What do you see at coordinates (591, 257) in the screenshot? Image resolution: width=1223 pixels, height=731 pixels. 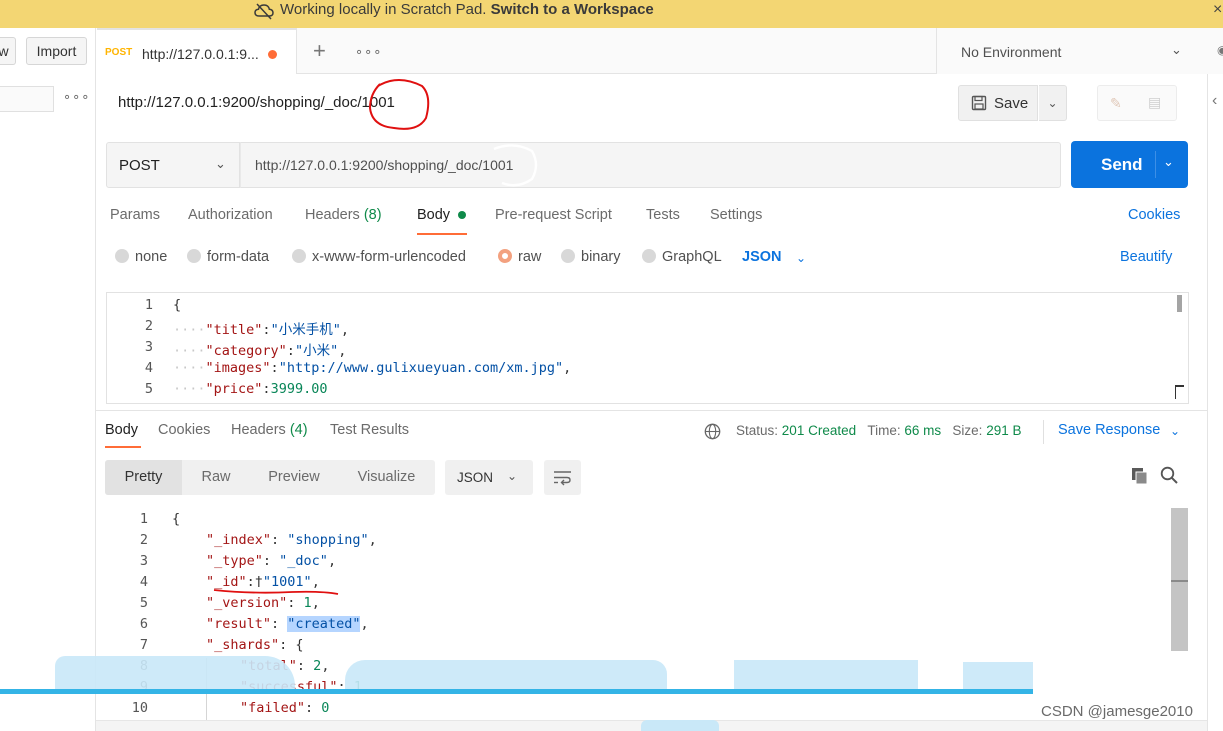 I see `radio-binary: binary` at bounding box center [591, 257].